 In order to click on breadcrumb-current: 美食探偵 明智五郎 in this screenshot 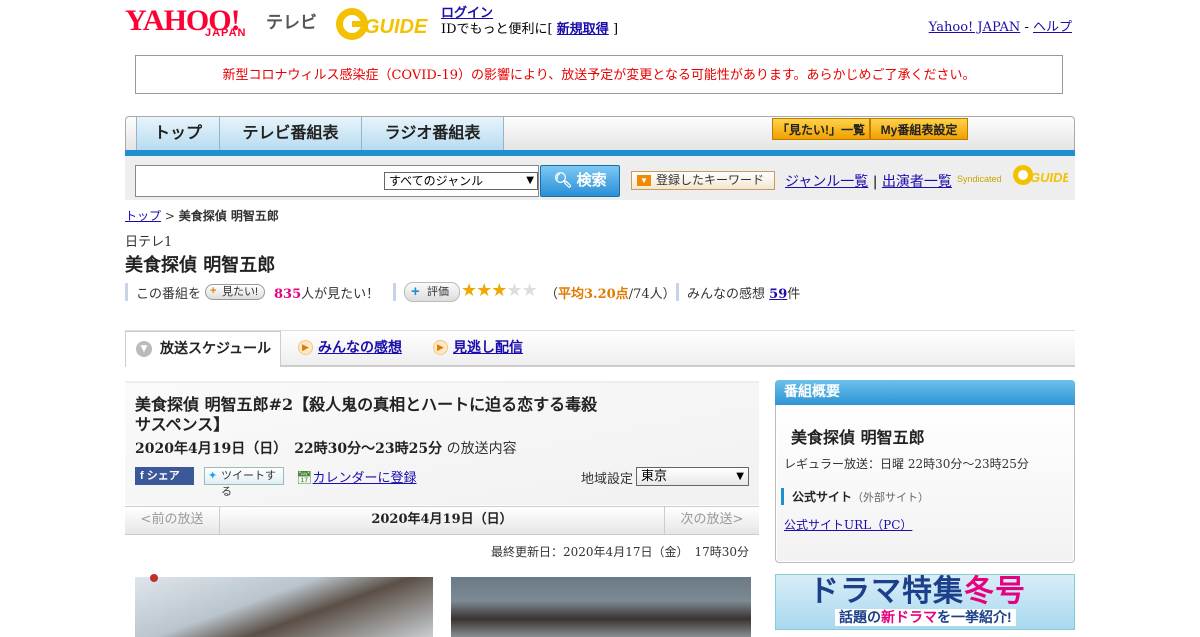, I will do `click(228, 216)`.